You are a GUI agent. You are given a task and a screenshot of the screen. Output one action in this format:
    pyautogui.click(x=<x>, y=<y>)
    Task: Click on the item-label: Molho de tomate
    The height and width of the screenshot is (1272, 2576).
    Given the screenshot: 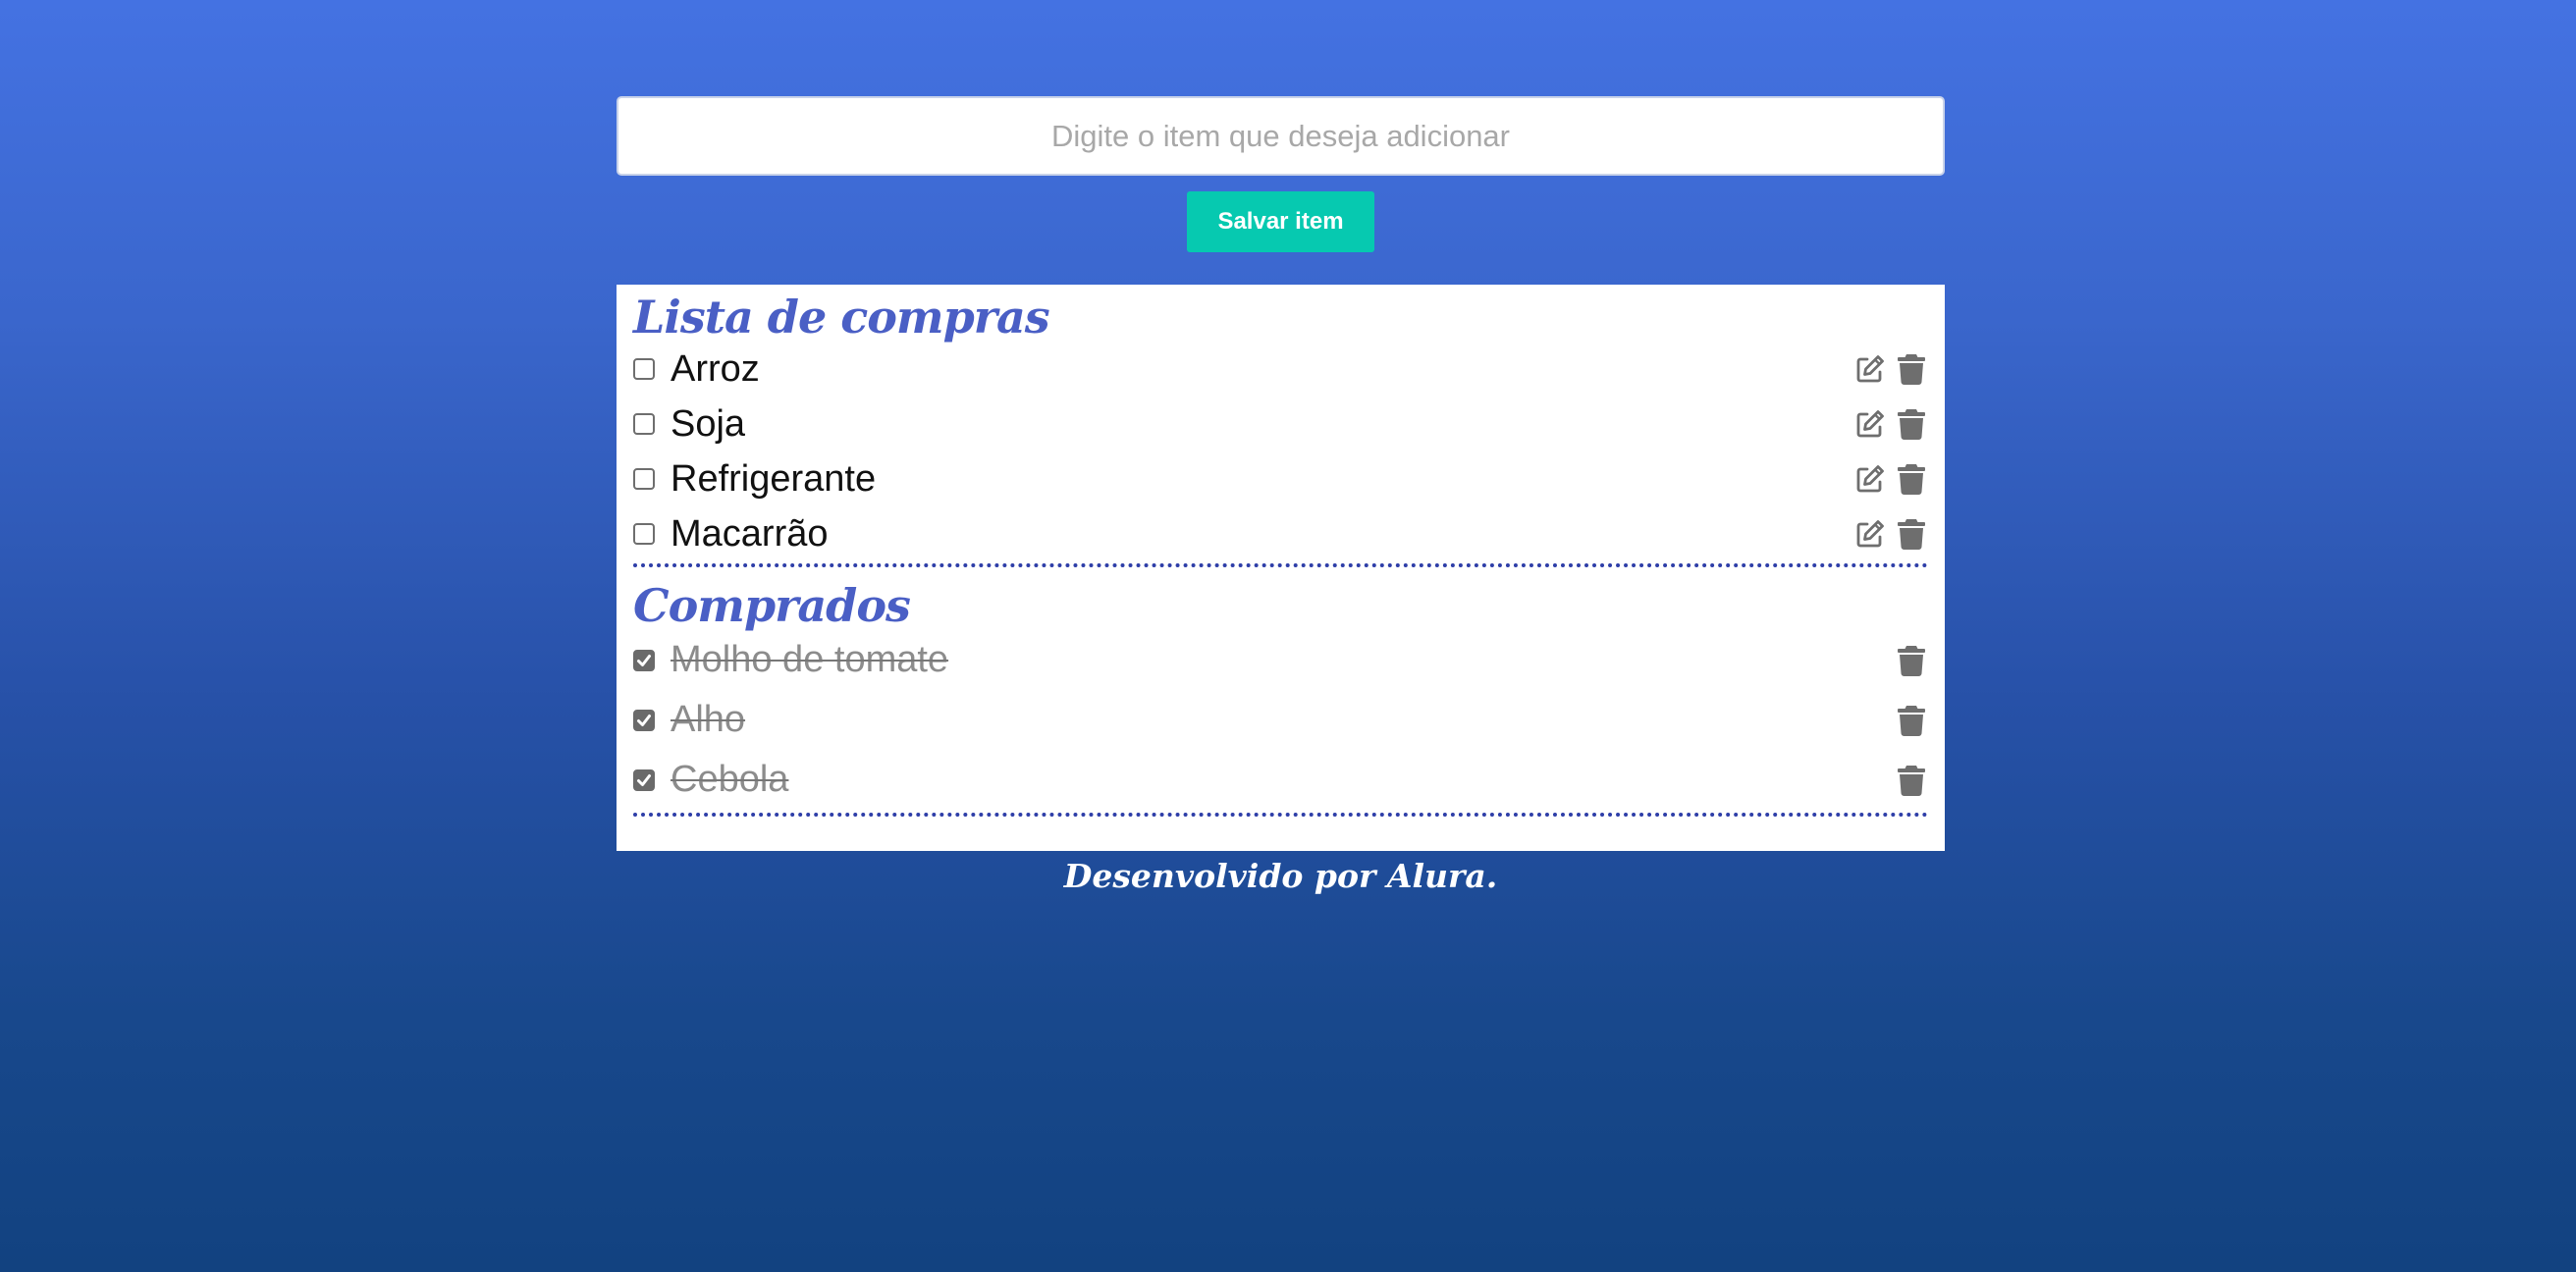 What is the action you would take?
    pyautogui.click(x=810, y=659)
    